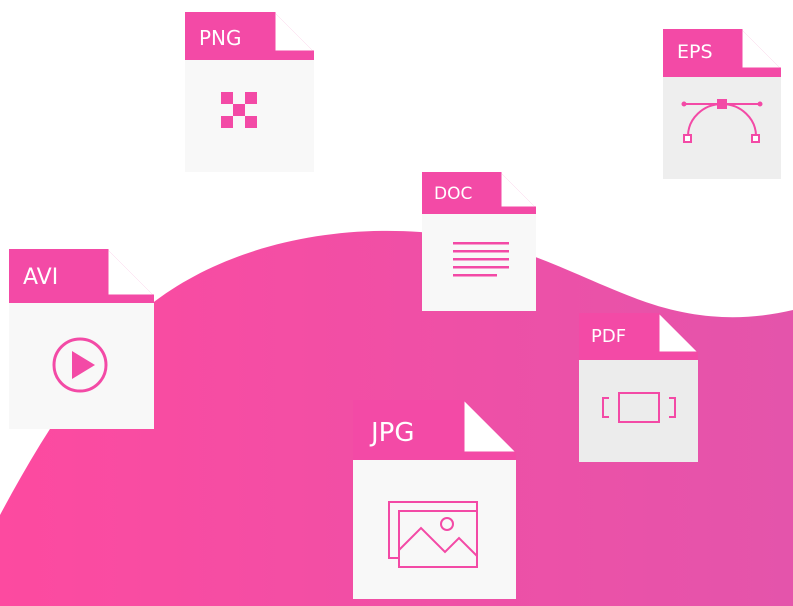  I want to click on eps-label: EPS, so click(695, 52).